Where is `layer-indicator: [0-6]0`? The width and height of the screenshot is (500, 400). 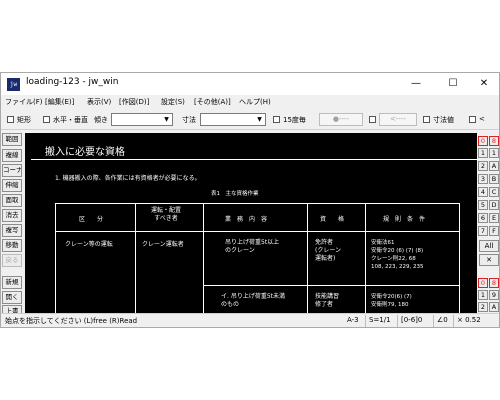 layer-indicator: [0-6]0 is located at coordinates (411, 320).